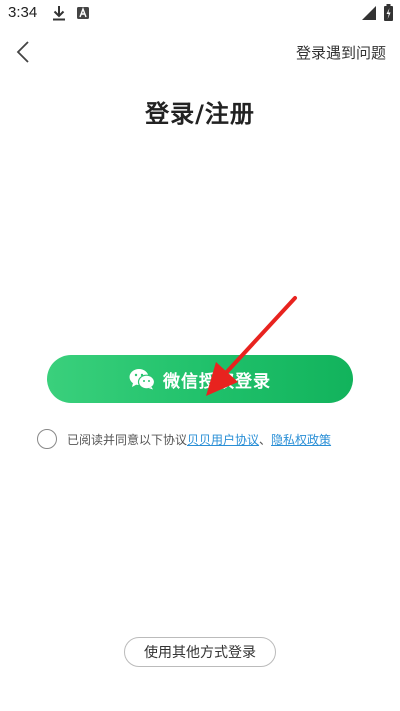 This screenshot has height=711, width=400. I want to click on agreement-prefix: 已阅读并同意以下协议, so click(127, 439).